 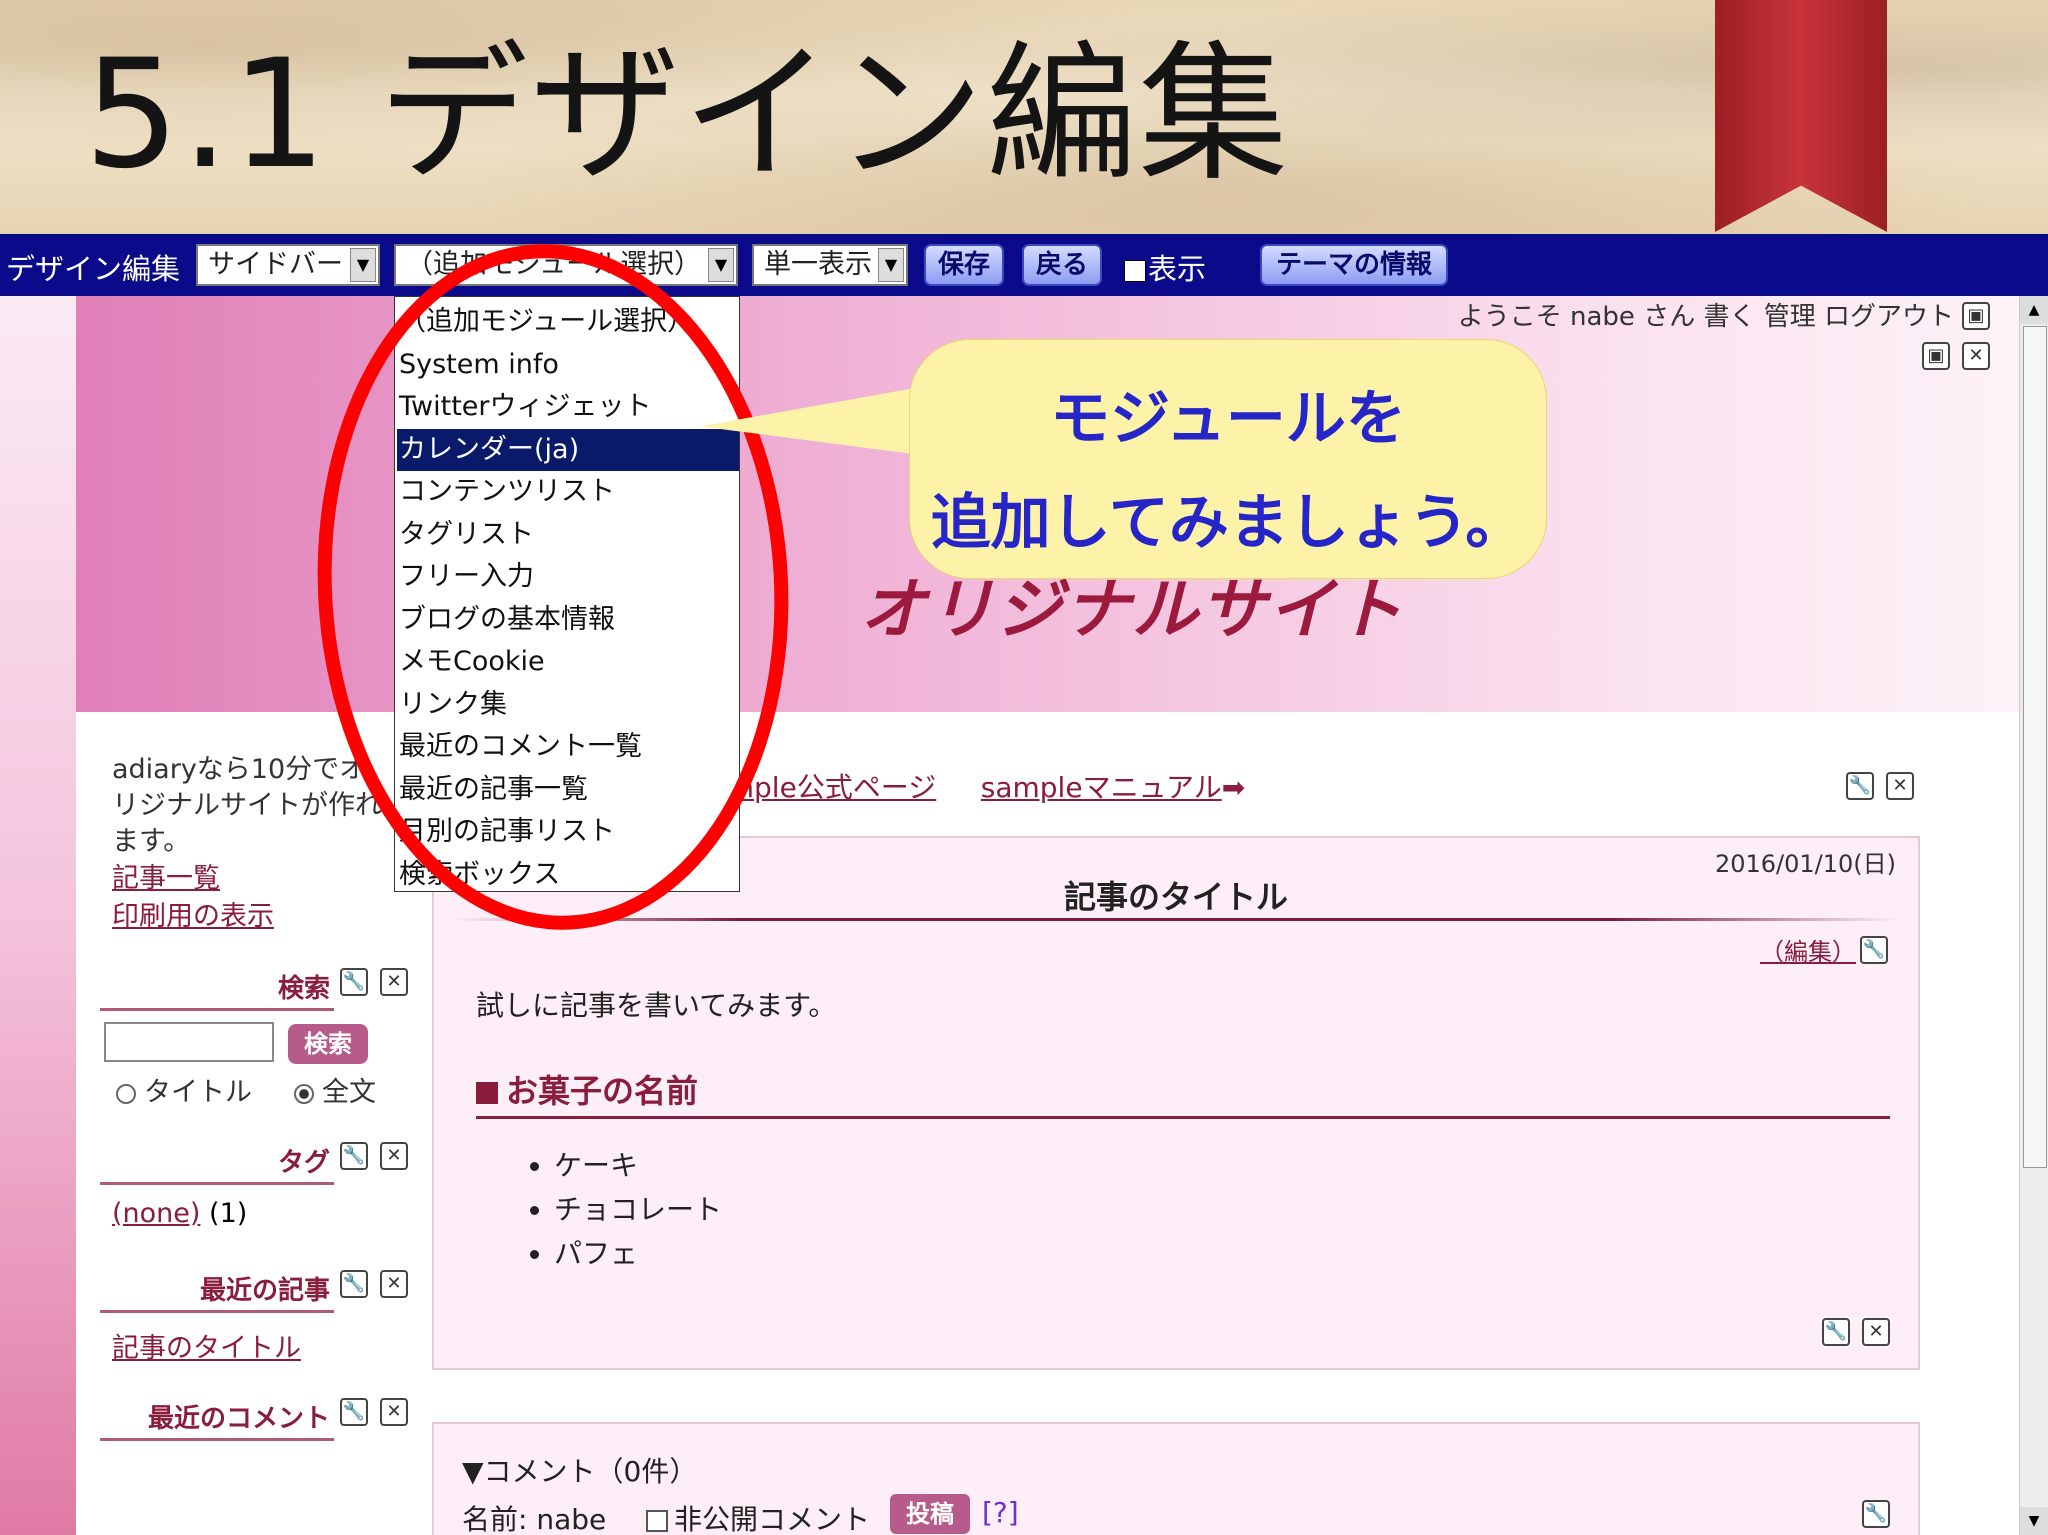 I want to click on view-select: 単一表示 ▼, so click(x=830, y=265).